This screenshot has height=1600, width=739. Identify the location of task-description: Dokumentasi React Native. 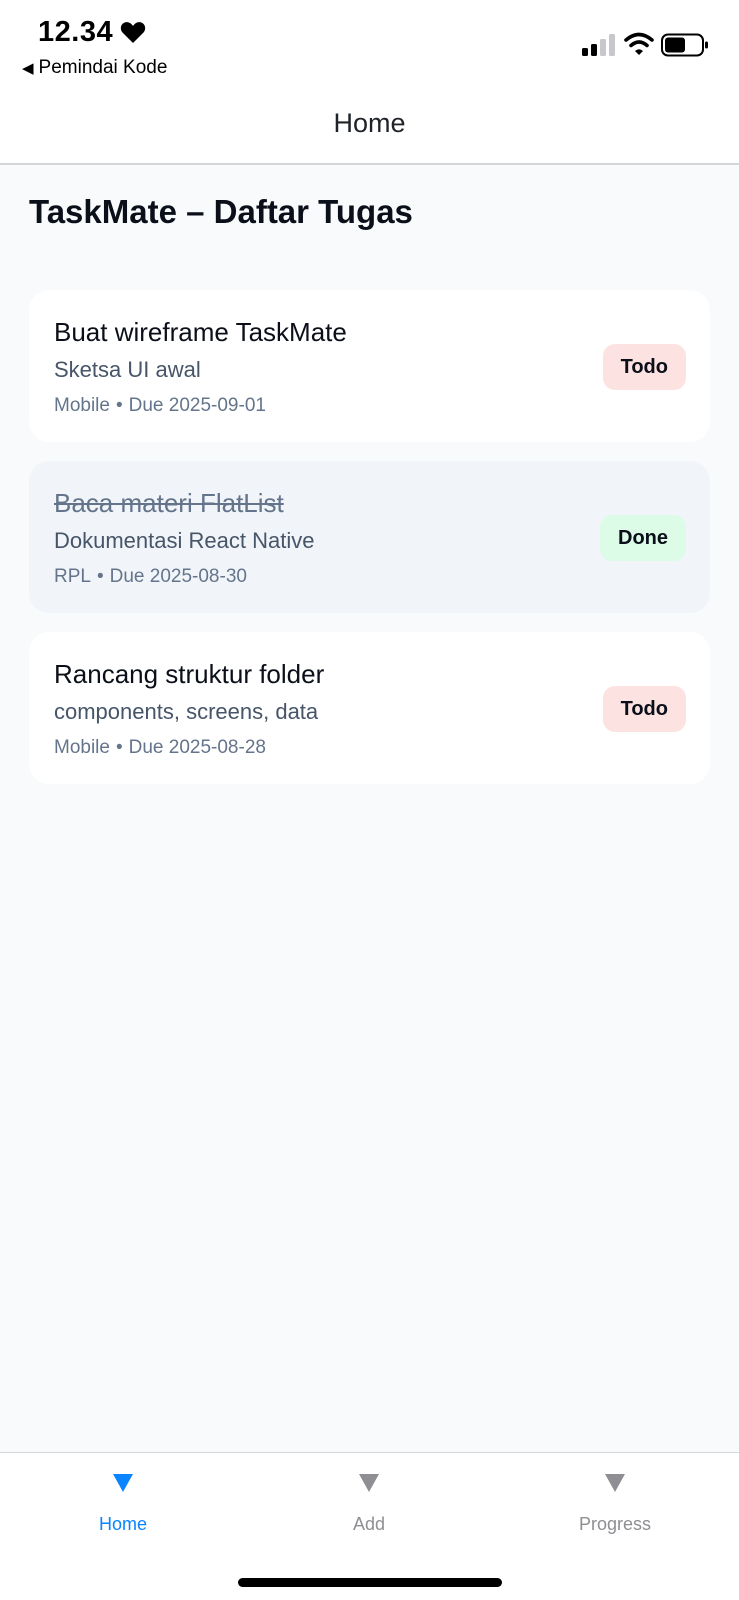
(184, 540).